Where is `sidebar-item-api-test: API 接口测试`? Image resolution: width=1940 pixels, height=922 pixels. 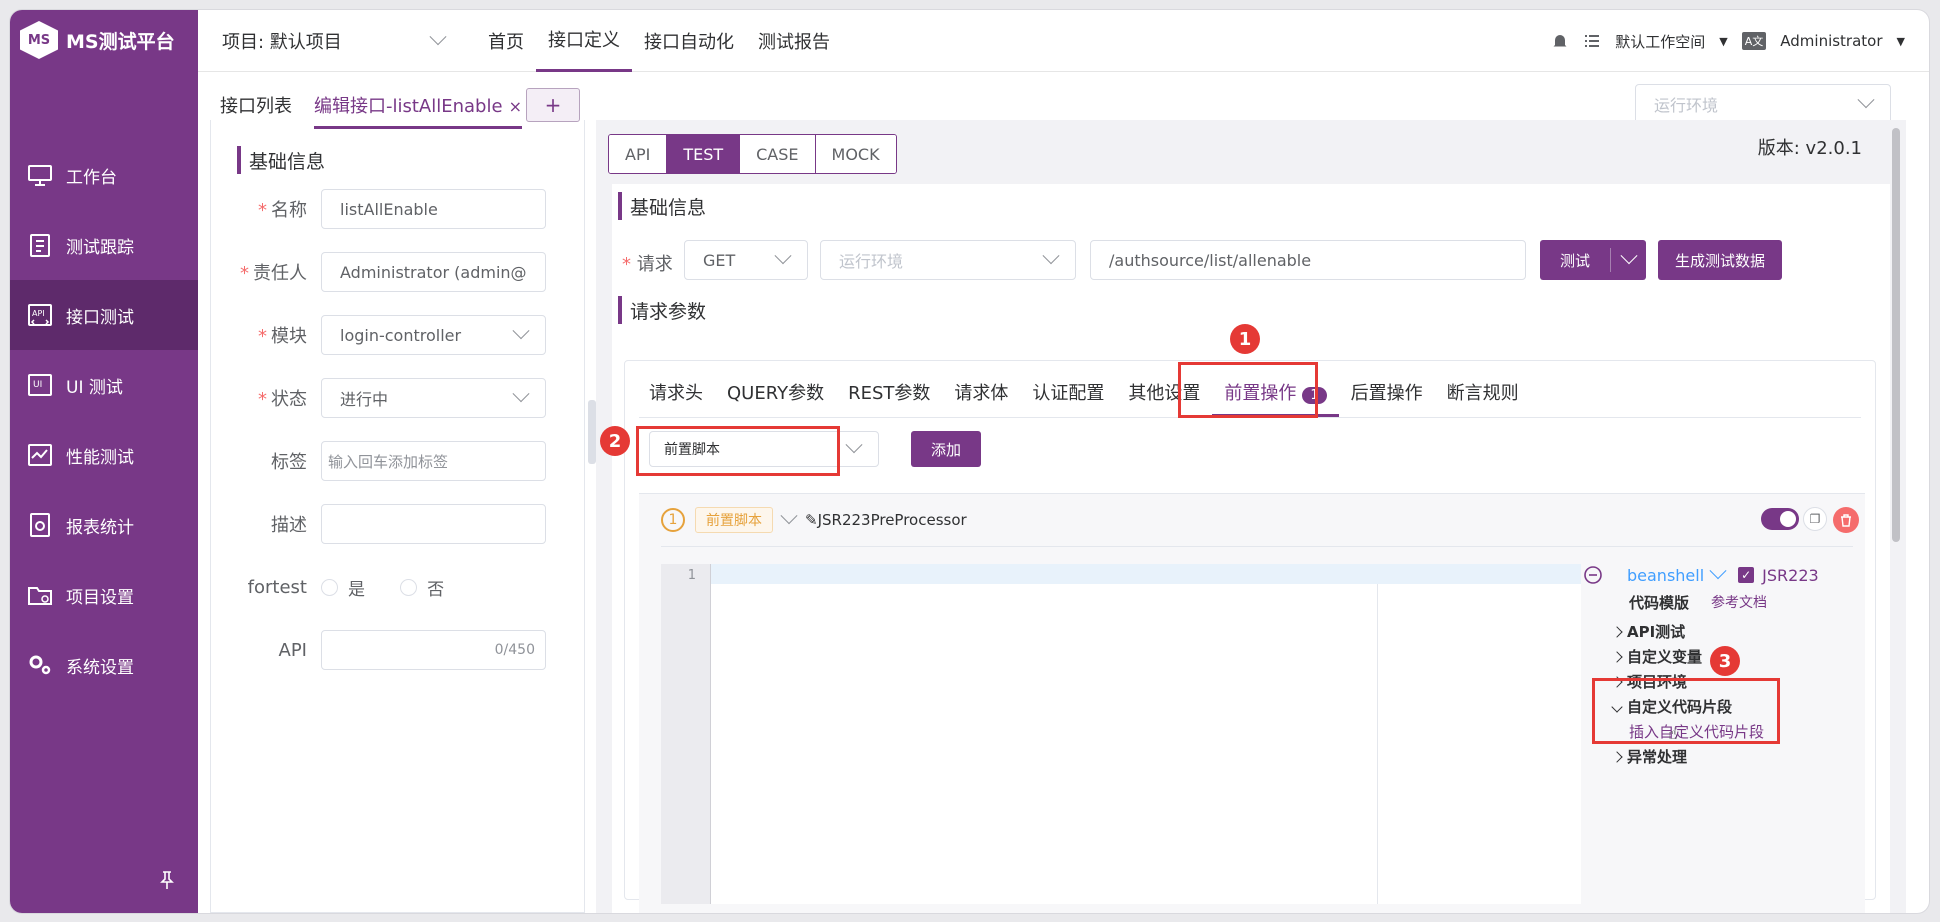 sidebar-item-api-test: API 接口测试 is located at coordinates (104, 315).